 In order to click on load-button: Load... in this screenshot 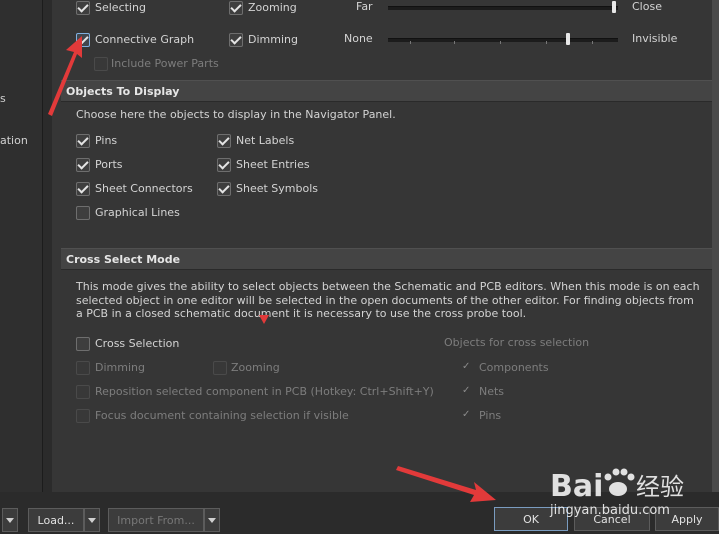, I will do `click(56, 520)`.